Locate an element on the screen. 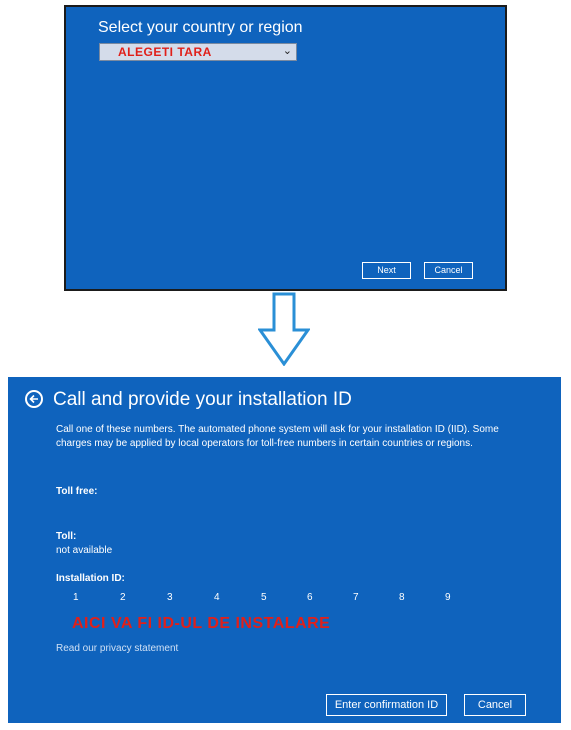 Image resolution: width=571 pixels, height=730 pixels. id-group-3: 3 is located at coordinates (170, 597).